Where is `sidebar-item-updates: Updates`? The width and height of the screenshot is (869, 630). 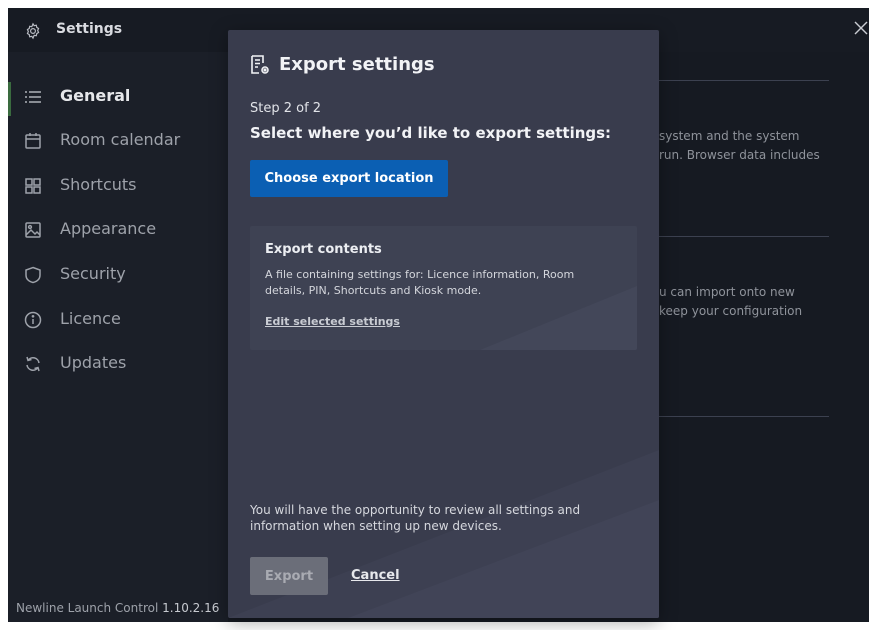
sidebar-item-updates: Updates is located at coordinates (118, 365).